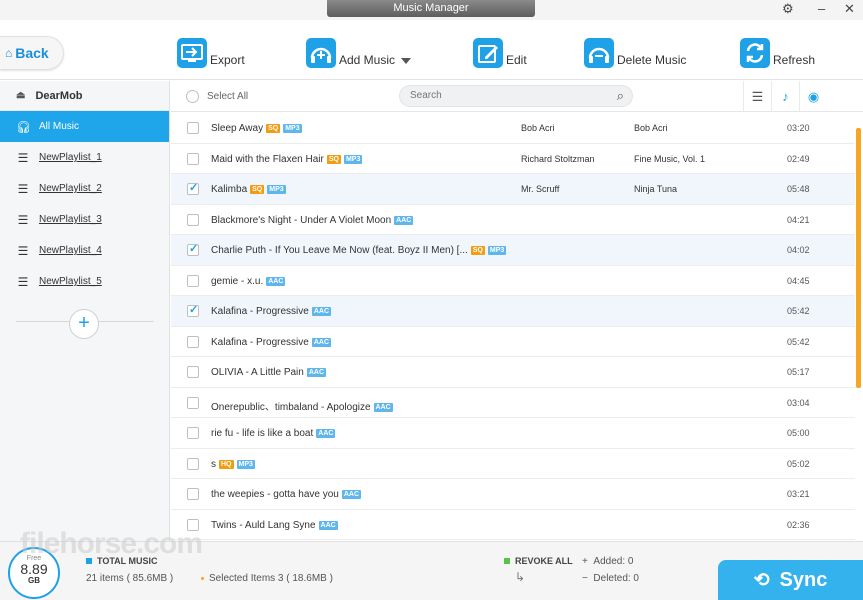 Image resolution: width=863 pixels, height=600 pixels. I want to click on song-title: Twins - Auld Lang Syne AAC, so click(274, 525).